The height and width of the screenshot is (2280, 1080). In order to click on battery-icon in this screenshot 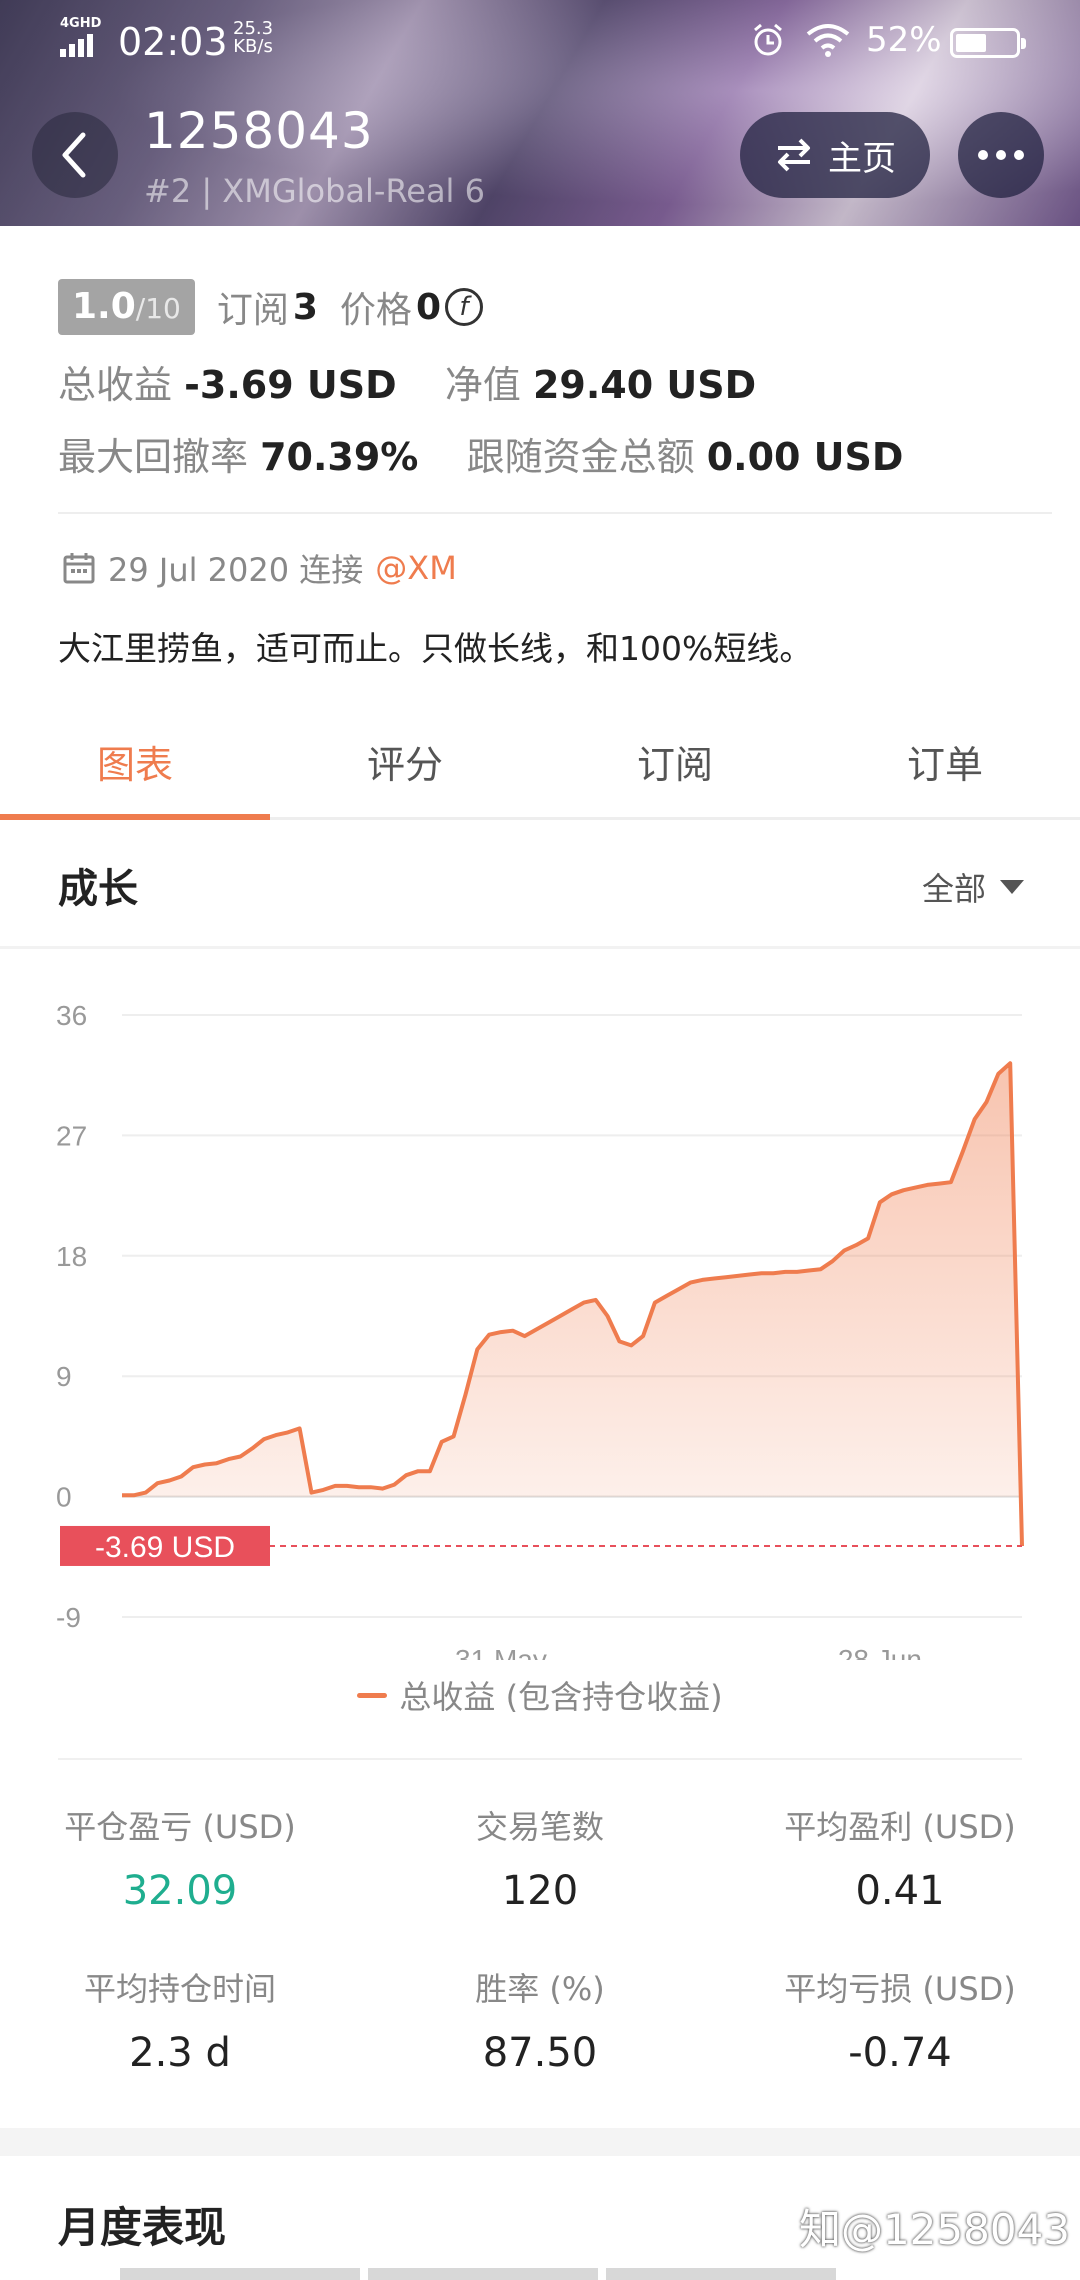, I will do `click(988, 43)`.